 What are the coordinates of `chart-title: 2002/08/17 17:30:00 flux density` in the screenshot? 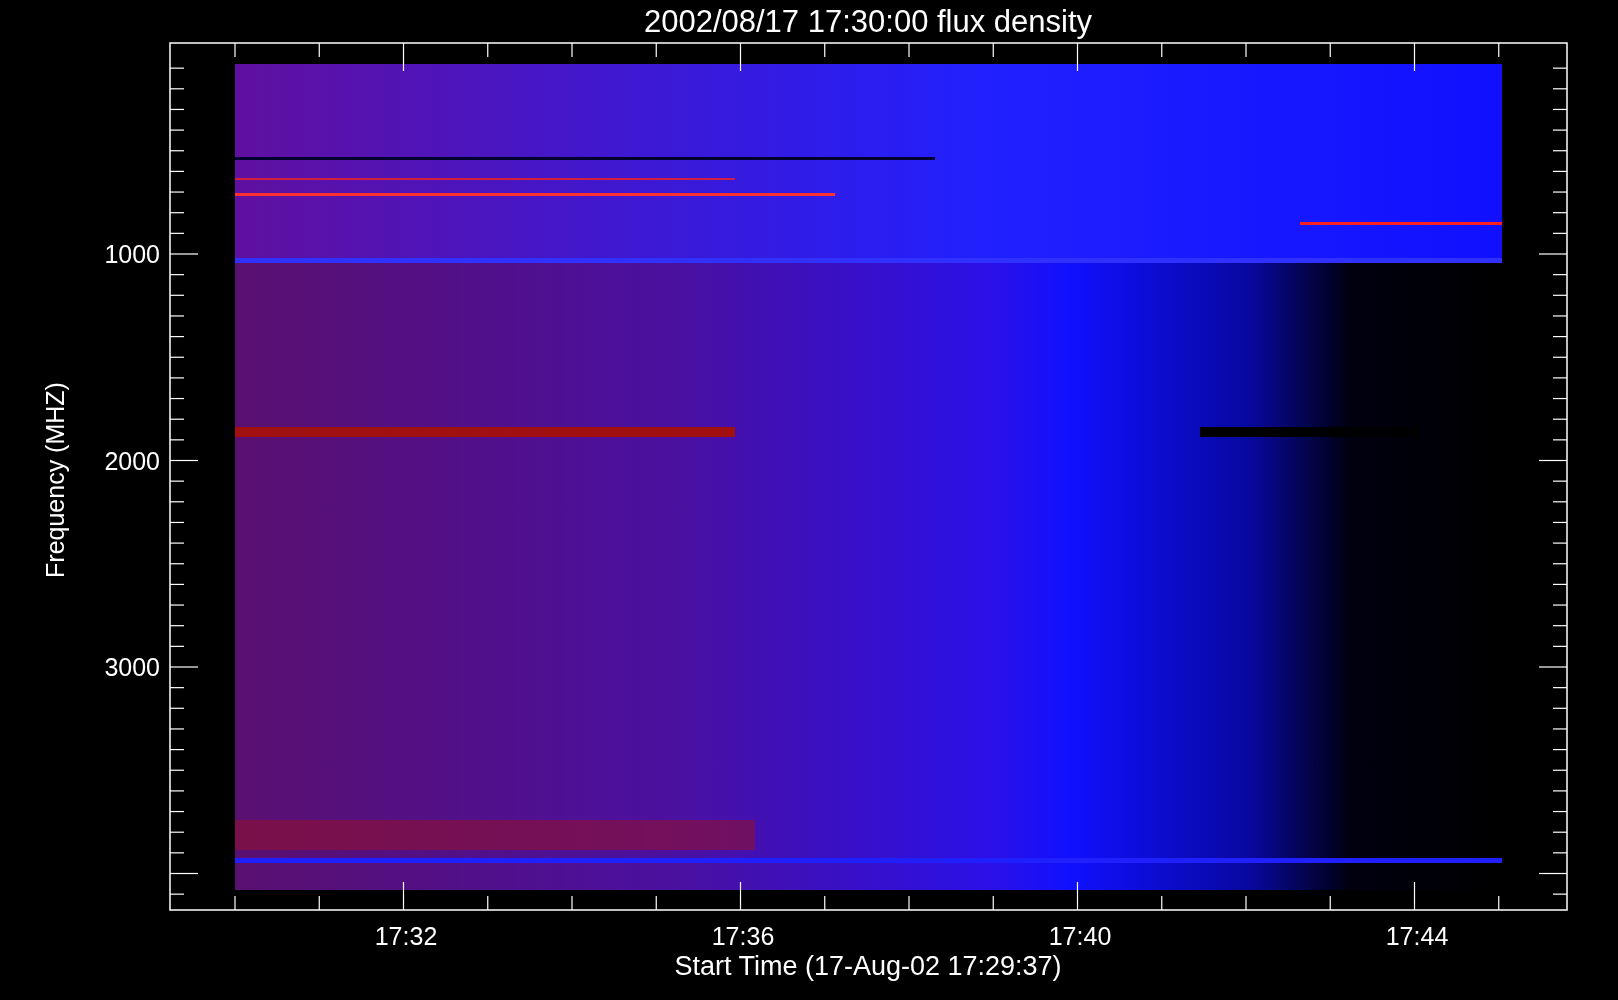 It's located at (868, 21).